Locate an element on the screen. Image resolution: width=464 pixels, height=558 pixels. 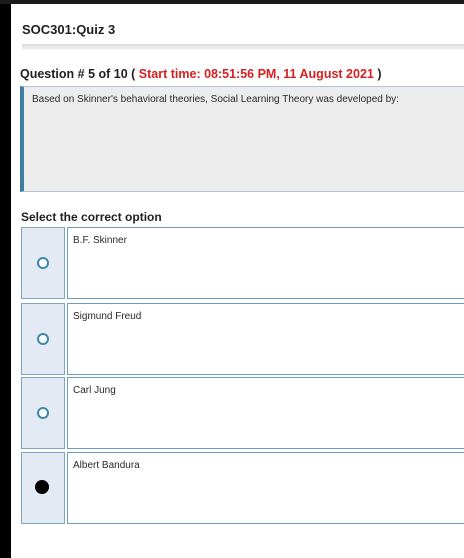
option-row-4: Albert Bandura is located at coordinates (242, 488).